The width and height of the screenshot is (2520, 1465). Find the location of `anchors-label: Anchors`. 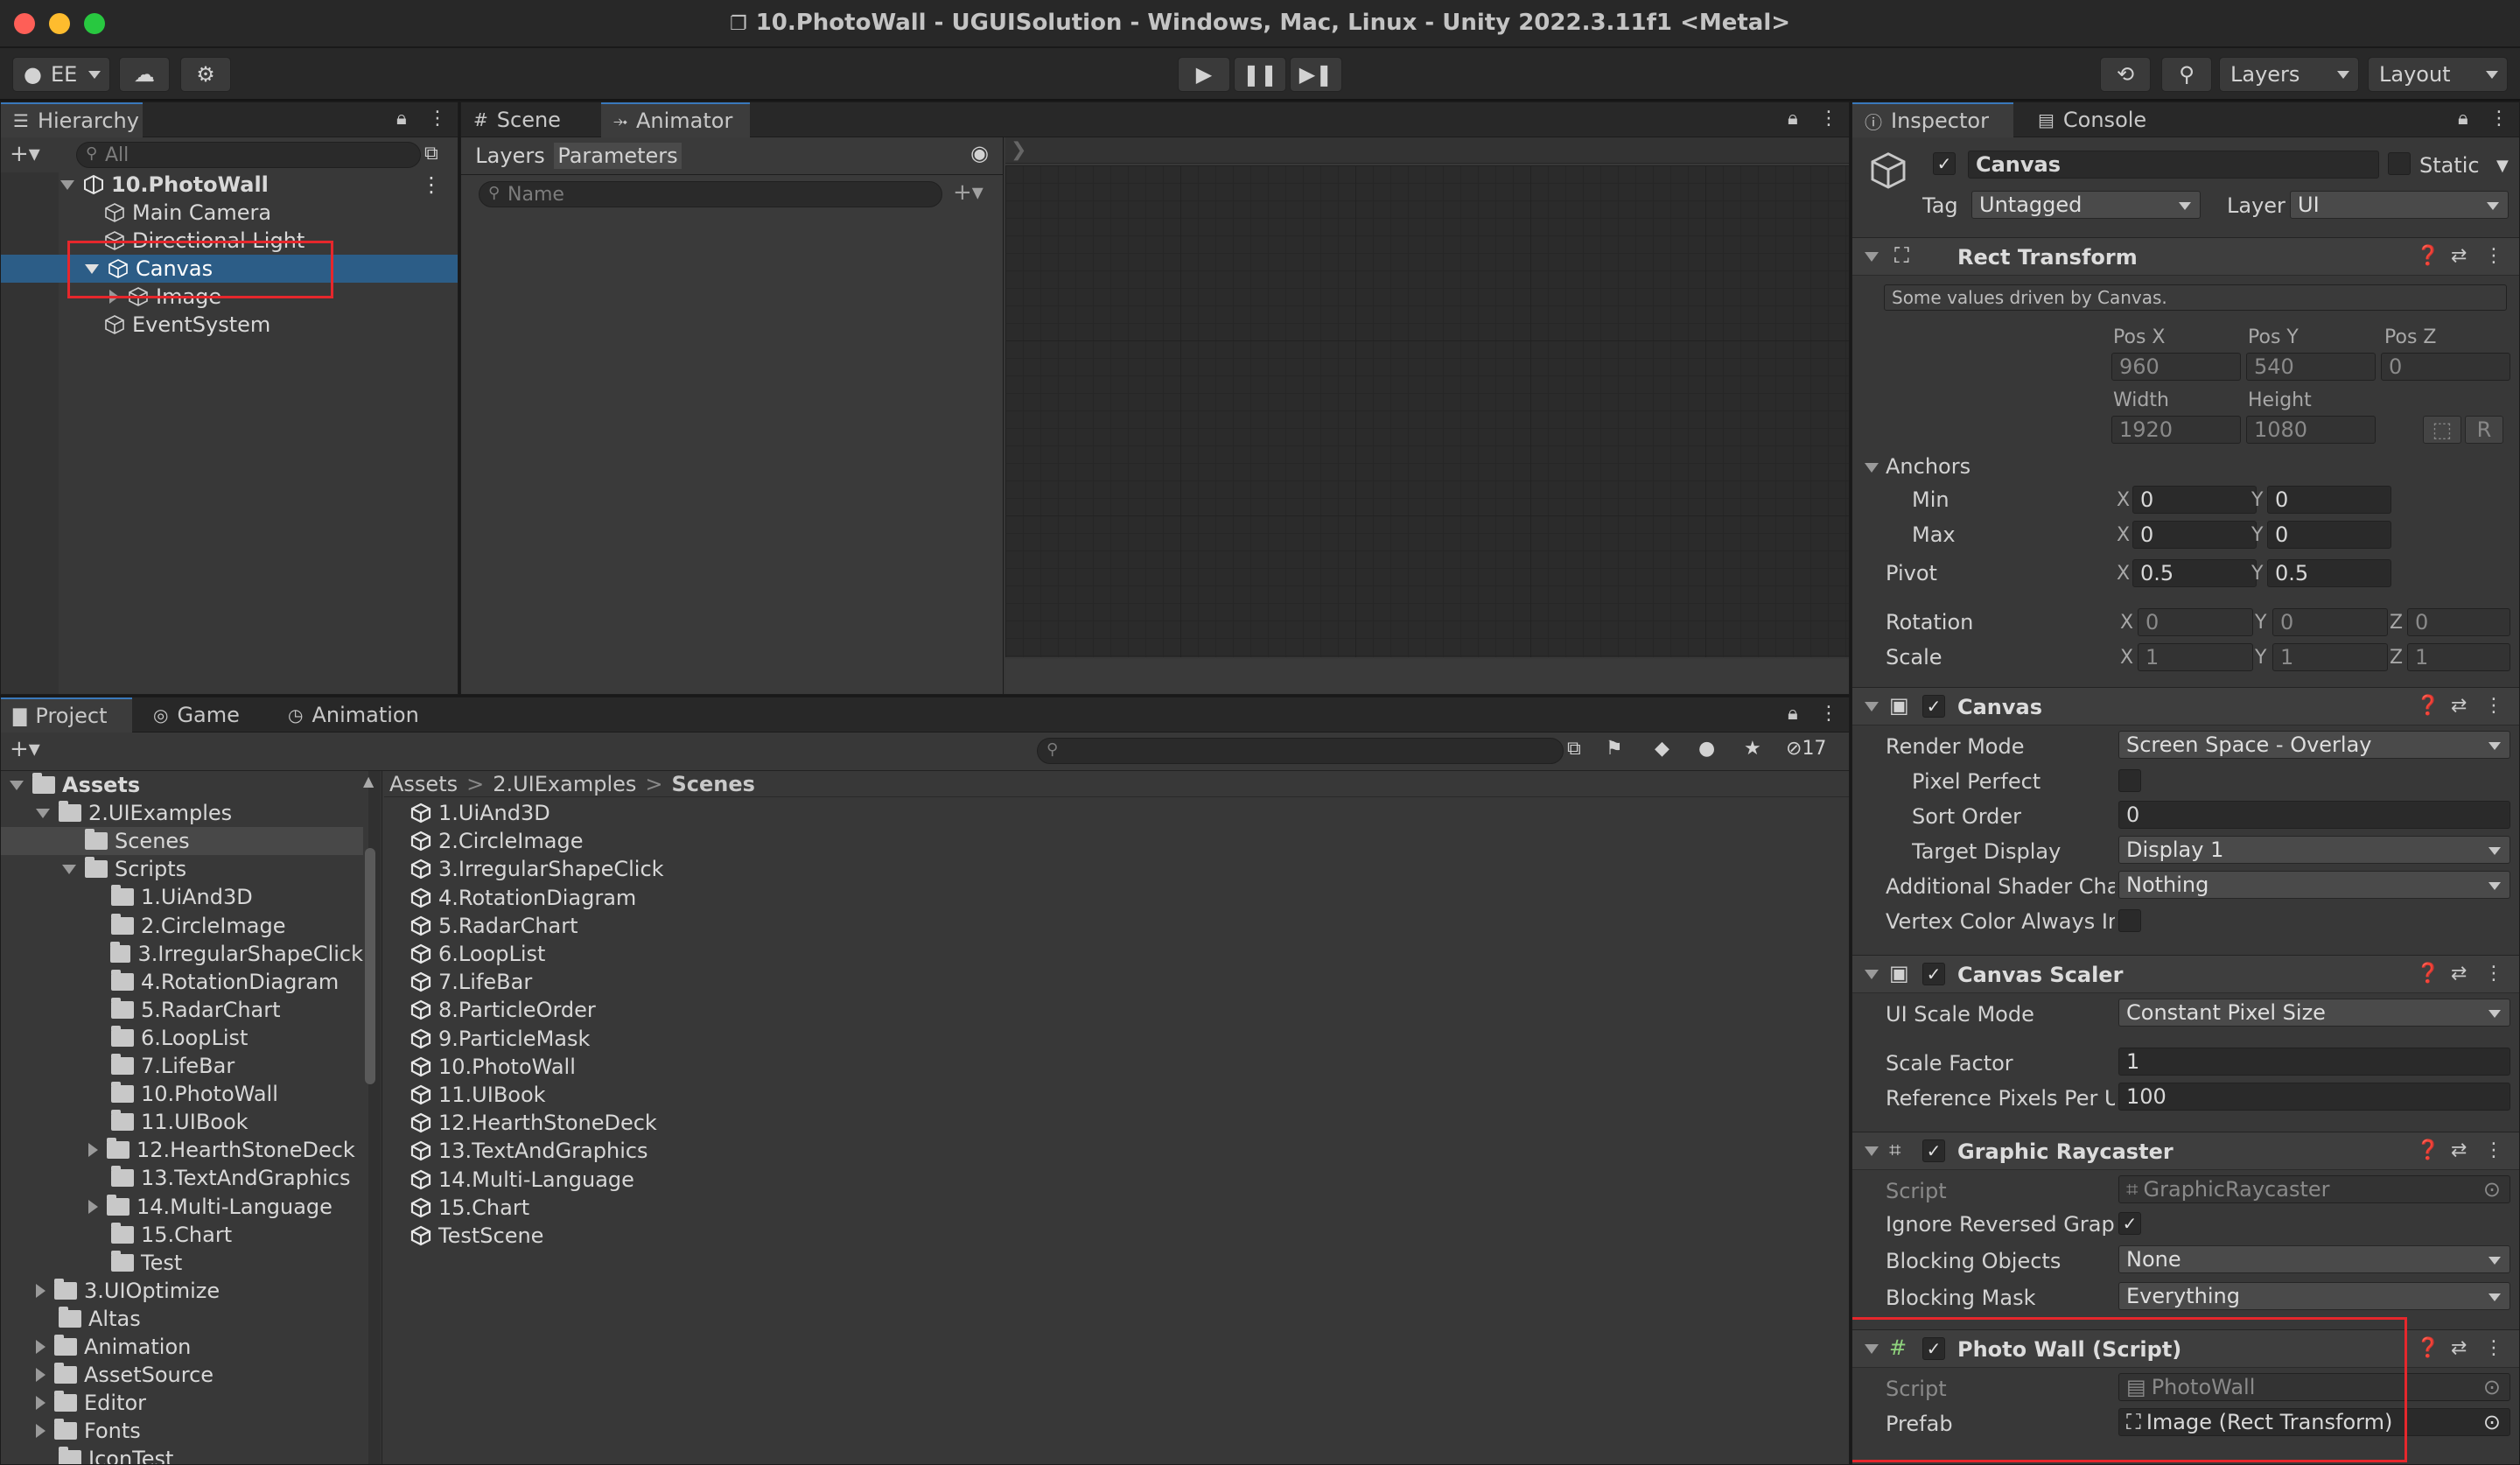

anchors-label: Anchors is located at coordinates (1928, 466).